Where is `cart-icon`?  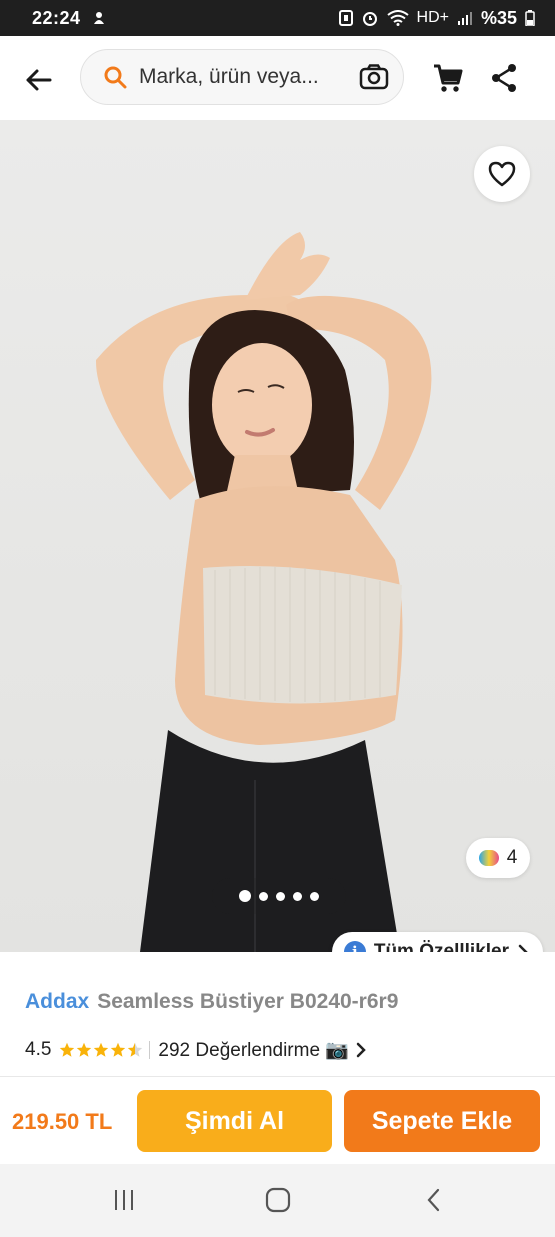 cart-icon is located at coordinates (448, 78).